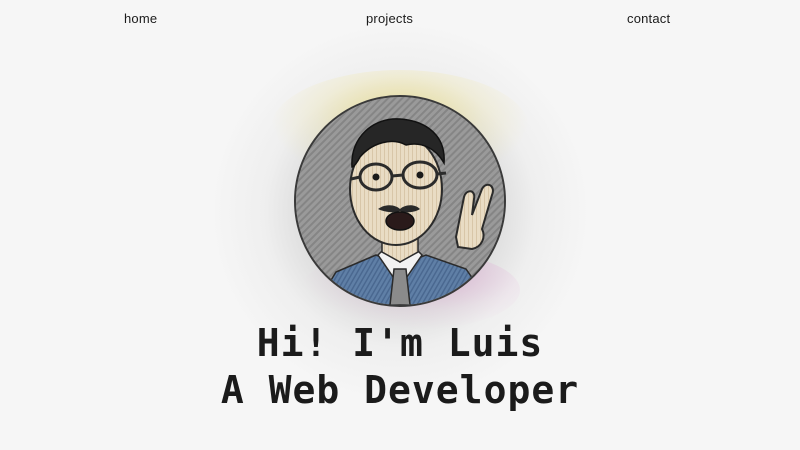  What do you see at coordinates (400, 343) in the screenshot?
I see `hero-greeting: Hi! I'm Luis` at bounding box center [400, 343].